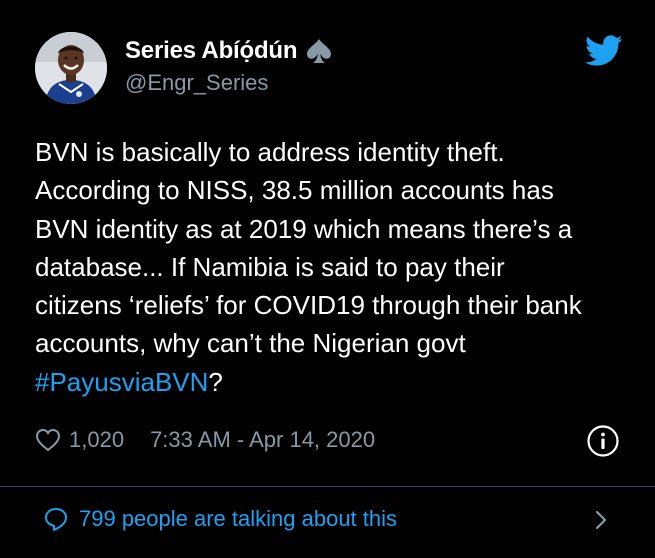  I want to click on info-icon, so click(603, 441).